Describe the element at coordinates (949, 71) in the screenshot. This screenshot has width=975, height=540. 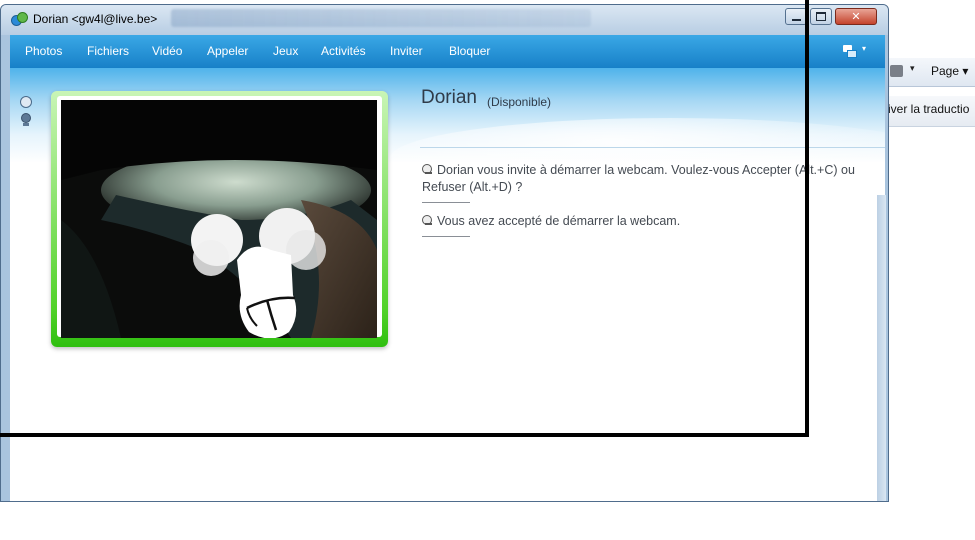
I see `page-menu-button: Page ▾` at that location.